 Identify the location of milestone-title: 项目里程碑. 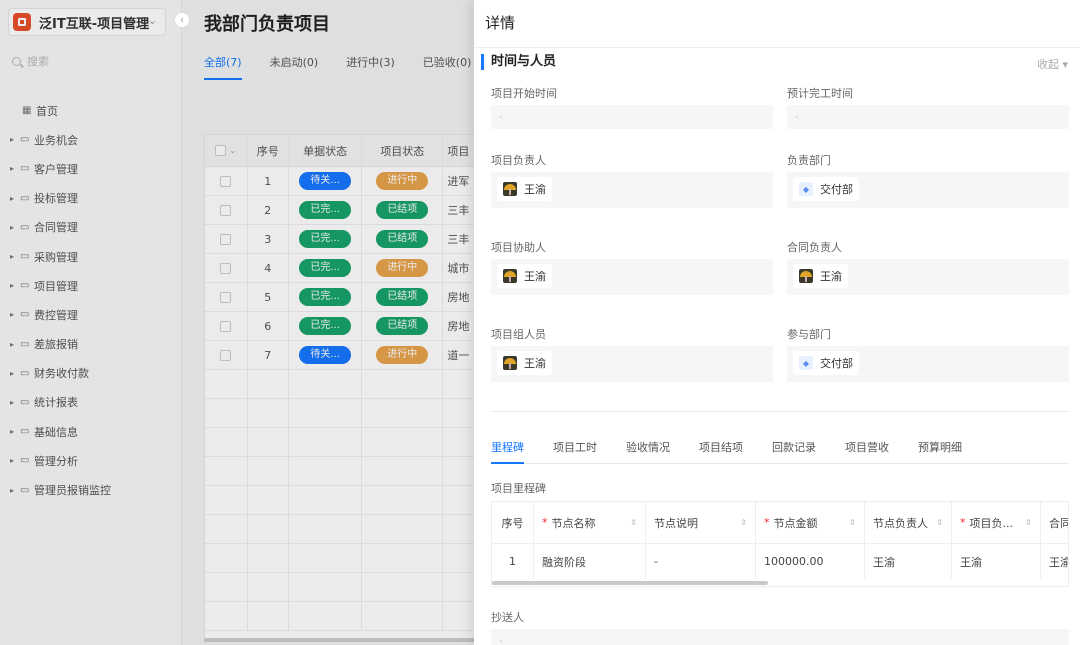
(518, 488).